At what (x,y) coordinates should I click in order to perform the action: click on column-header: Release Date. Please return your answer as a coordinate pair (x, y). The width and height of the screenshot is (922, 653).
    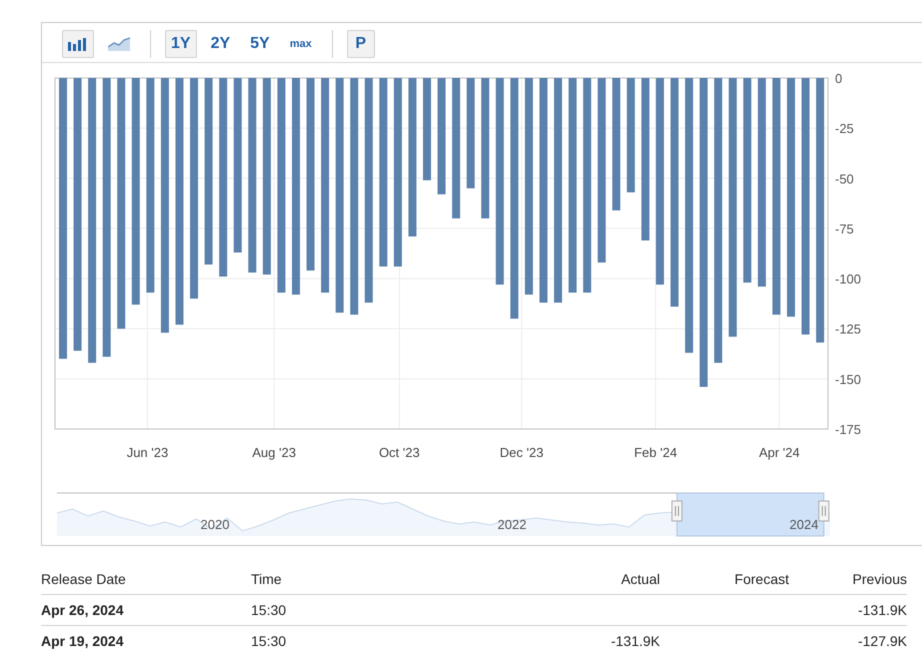
    Looking at the image, I should click on (84, 579).